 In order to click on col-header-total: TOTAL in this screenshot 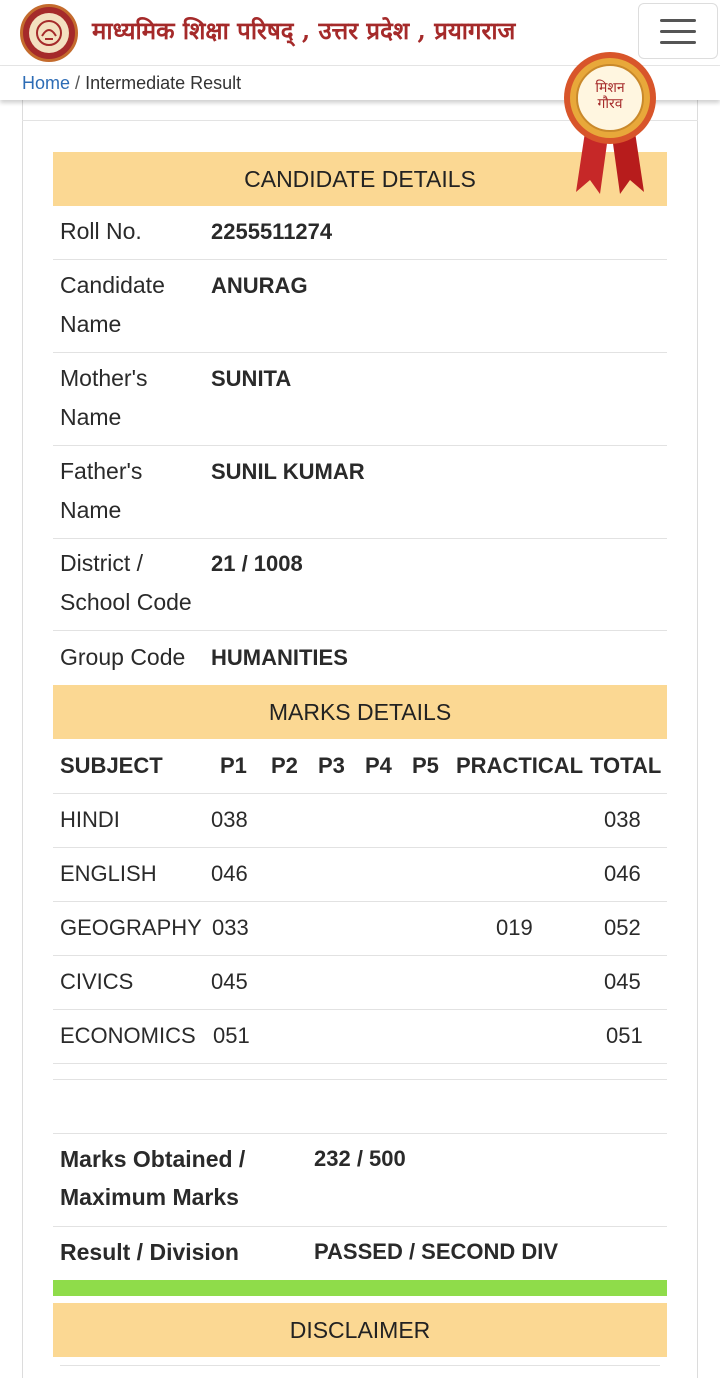, I will do `click(626, 765)`.